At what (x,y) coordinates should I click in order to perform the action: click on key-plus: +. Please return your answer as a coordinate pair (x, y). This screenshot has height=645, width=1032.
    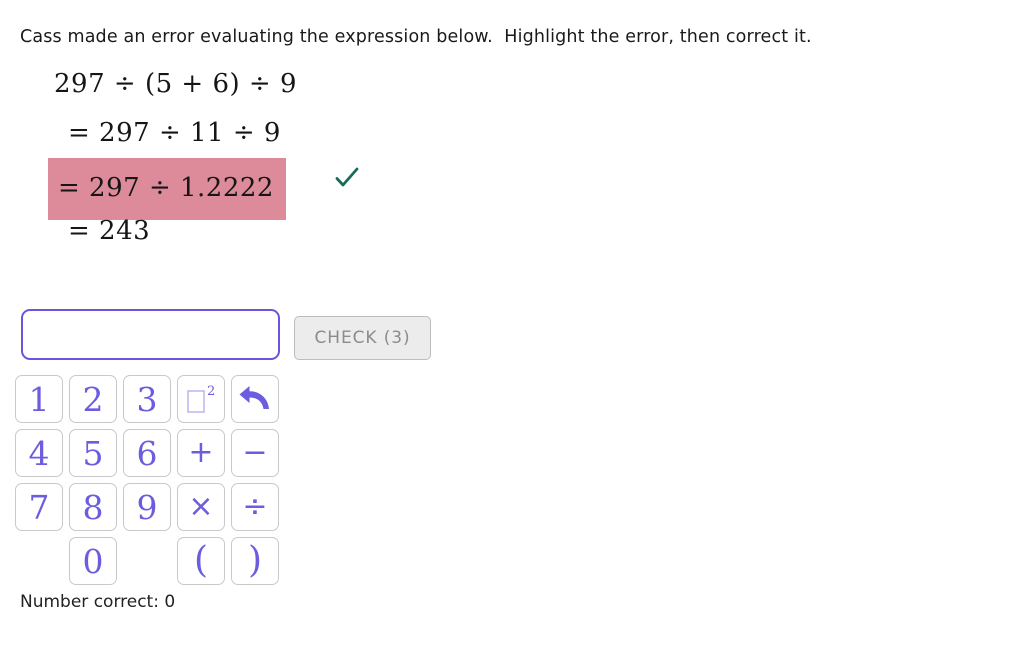
    Looking at the image, I should click on (201, 453).